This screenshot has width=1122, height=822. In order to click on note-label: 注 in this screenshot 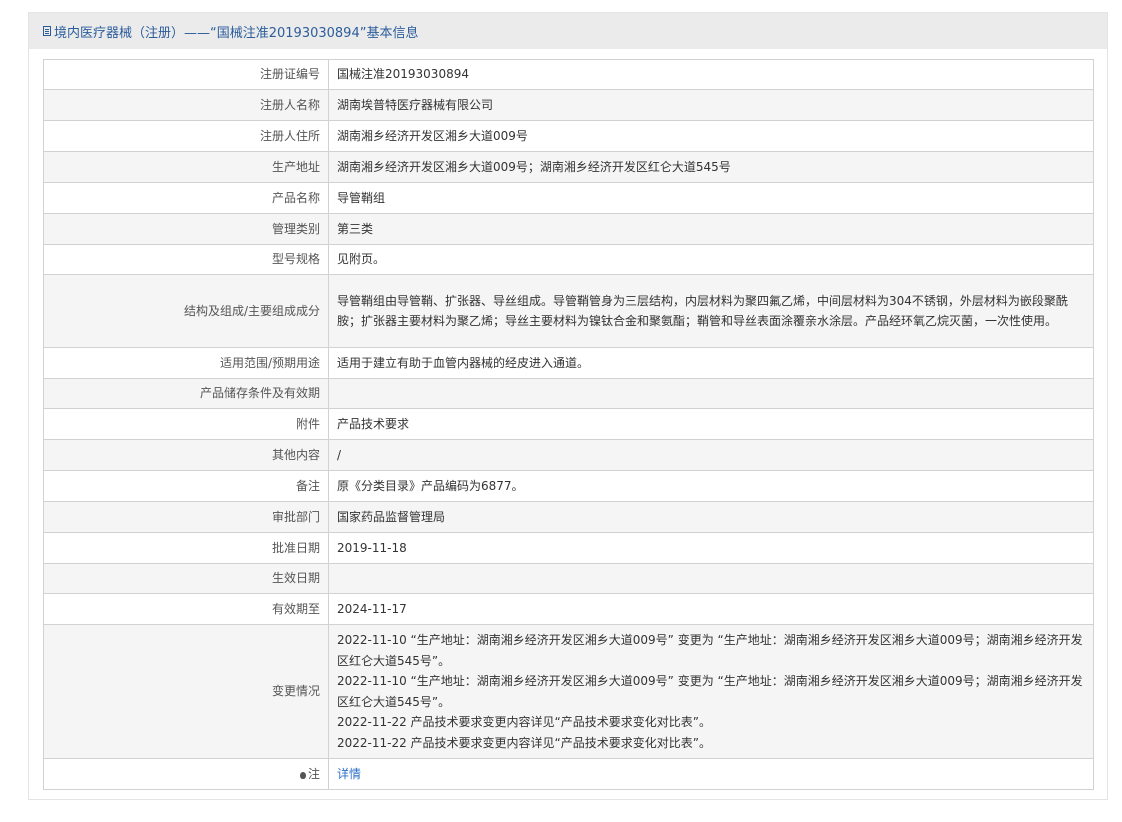, I will do `click(313, 773)`.